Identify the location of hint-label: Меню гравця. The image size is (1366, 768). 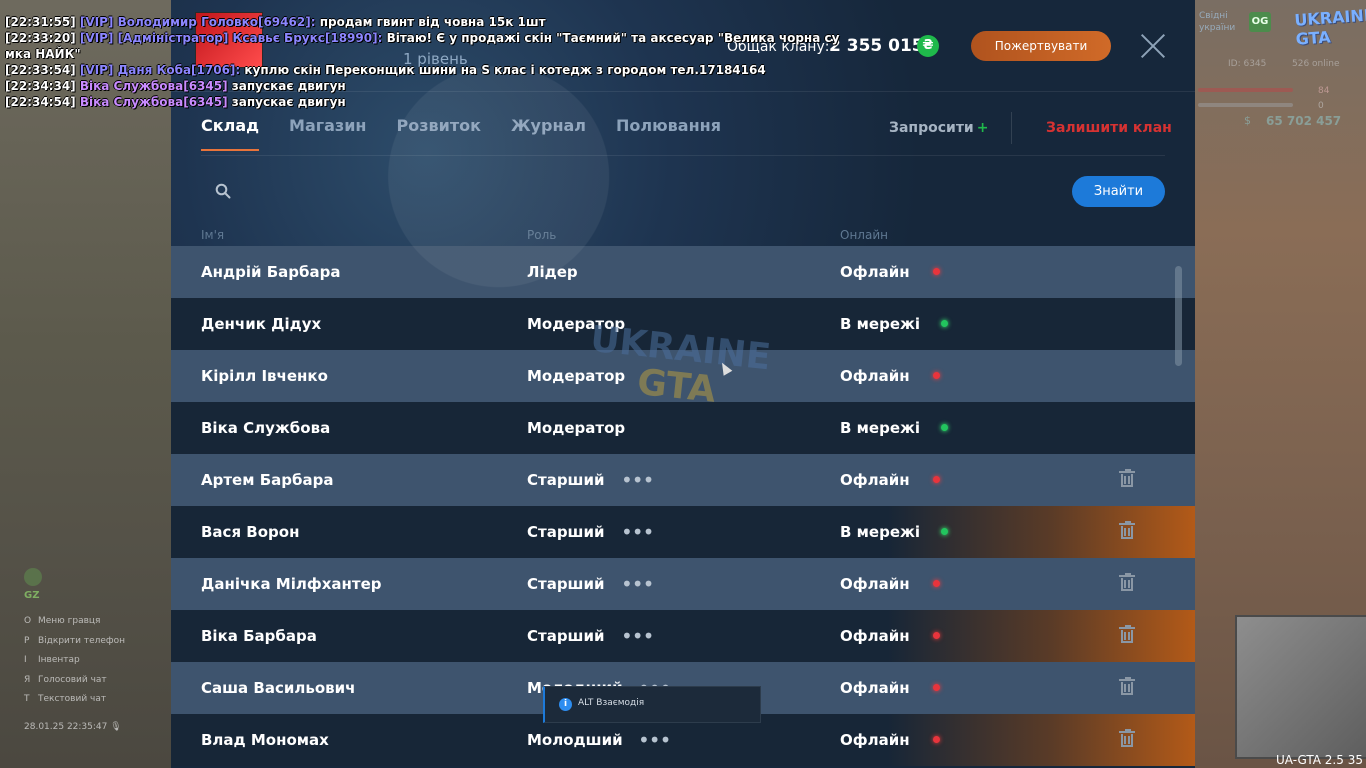
(69, 621).